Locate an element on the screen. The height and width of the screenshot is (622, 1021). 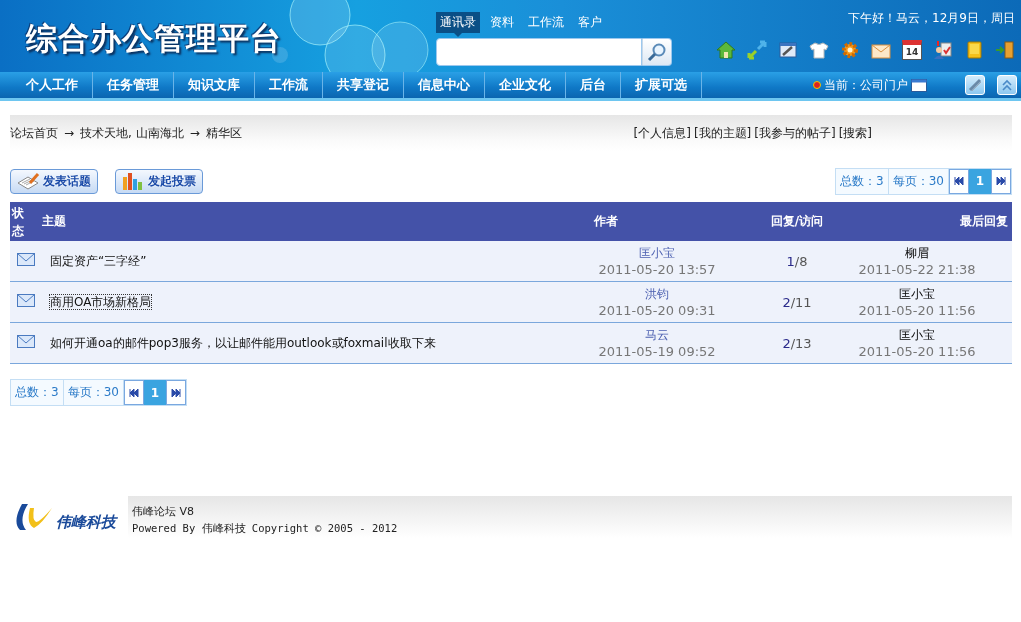
nav-item: 个人工作 is located at coordinates (52, 85).